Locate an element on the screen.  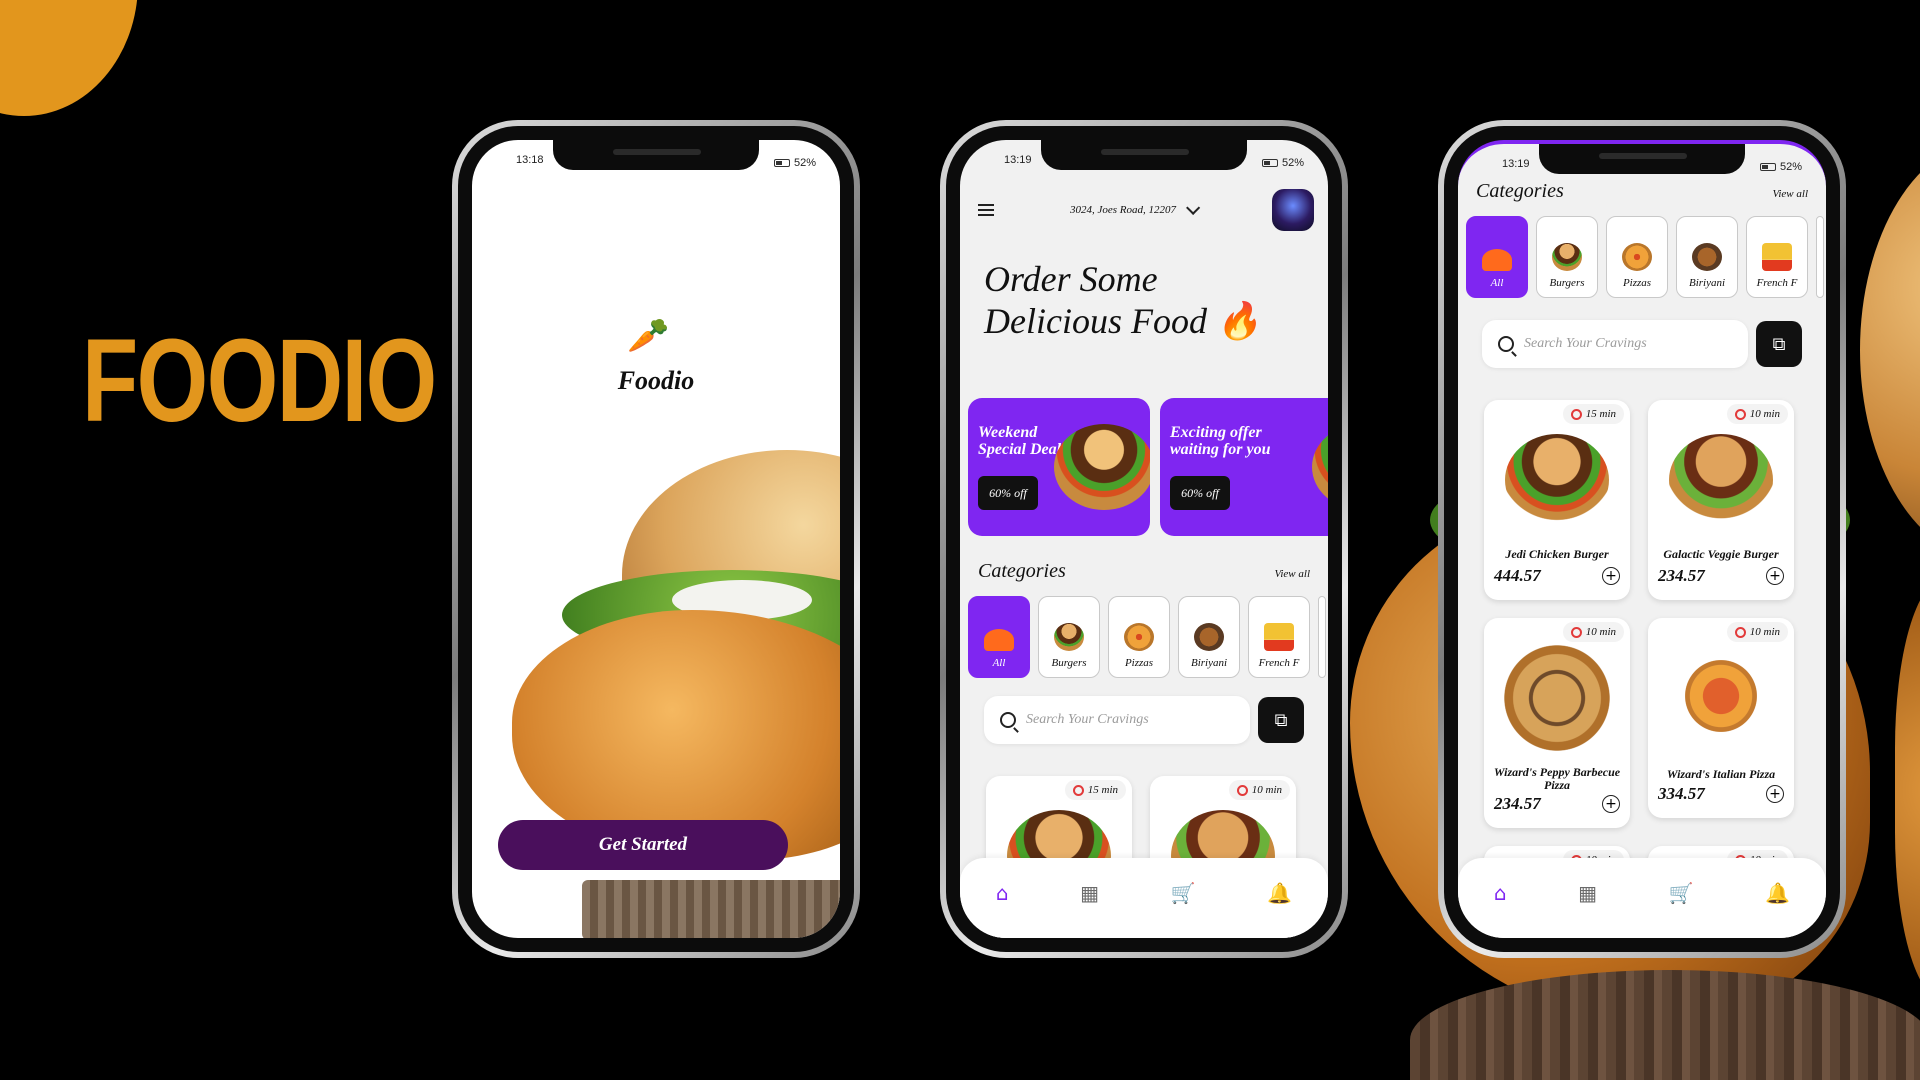
hero-heading: Order Some Delicious Food 🔥 is located at coordinates (1144, 300).